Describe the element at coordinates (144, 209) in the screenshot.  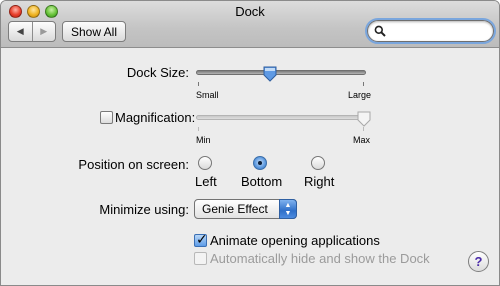
I see `minimize-label: Minimize using:` at that location.